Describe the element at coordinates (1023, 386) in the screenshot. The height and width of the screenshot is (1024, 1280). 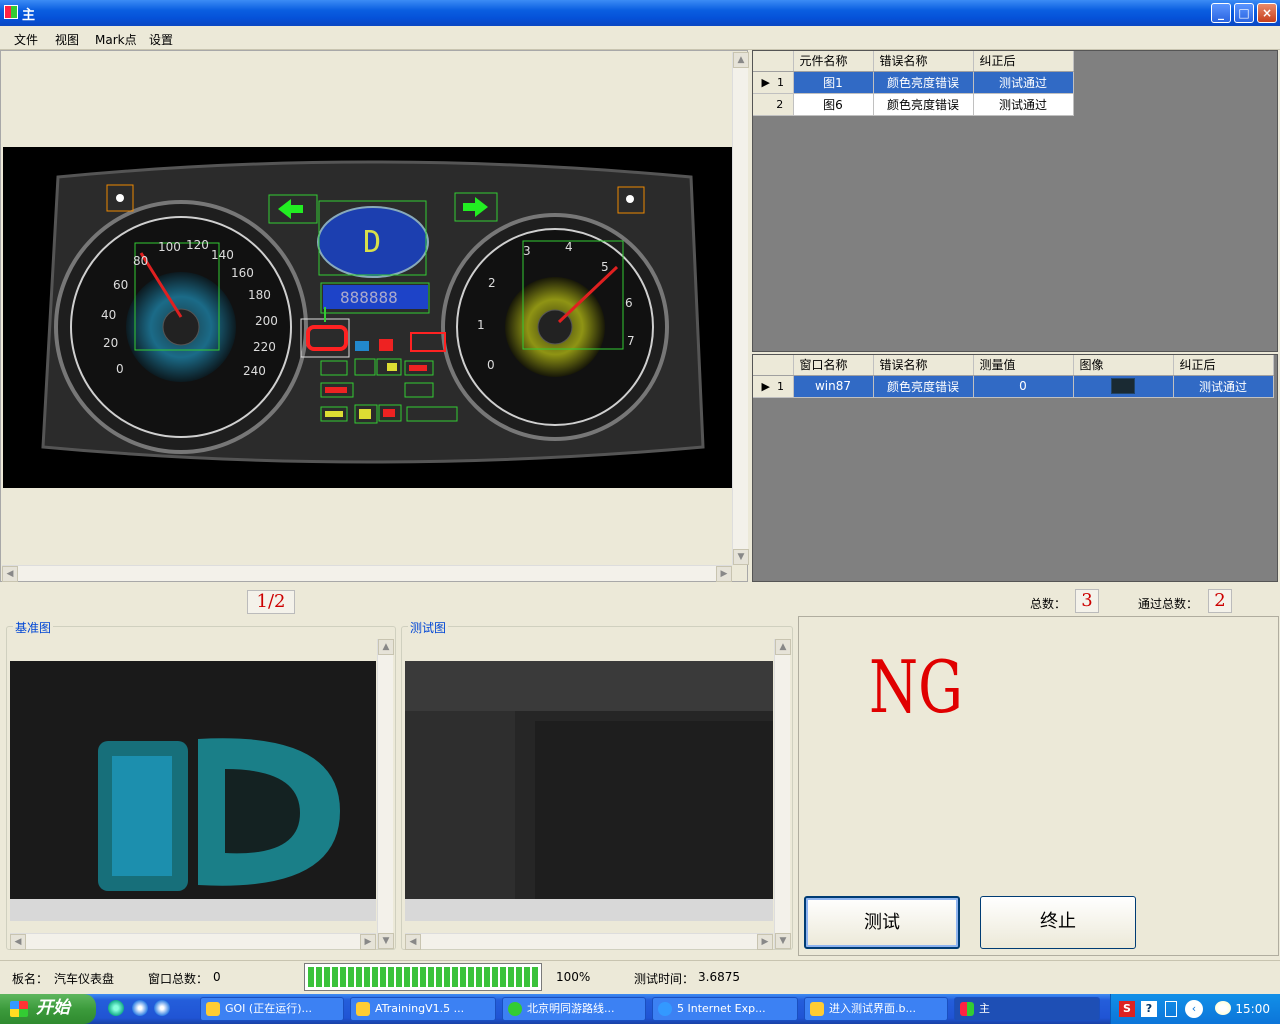
I see `cell-value: 0` at that location.